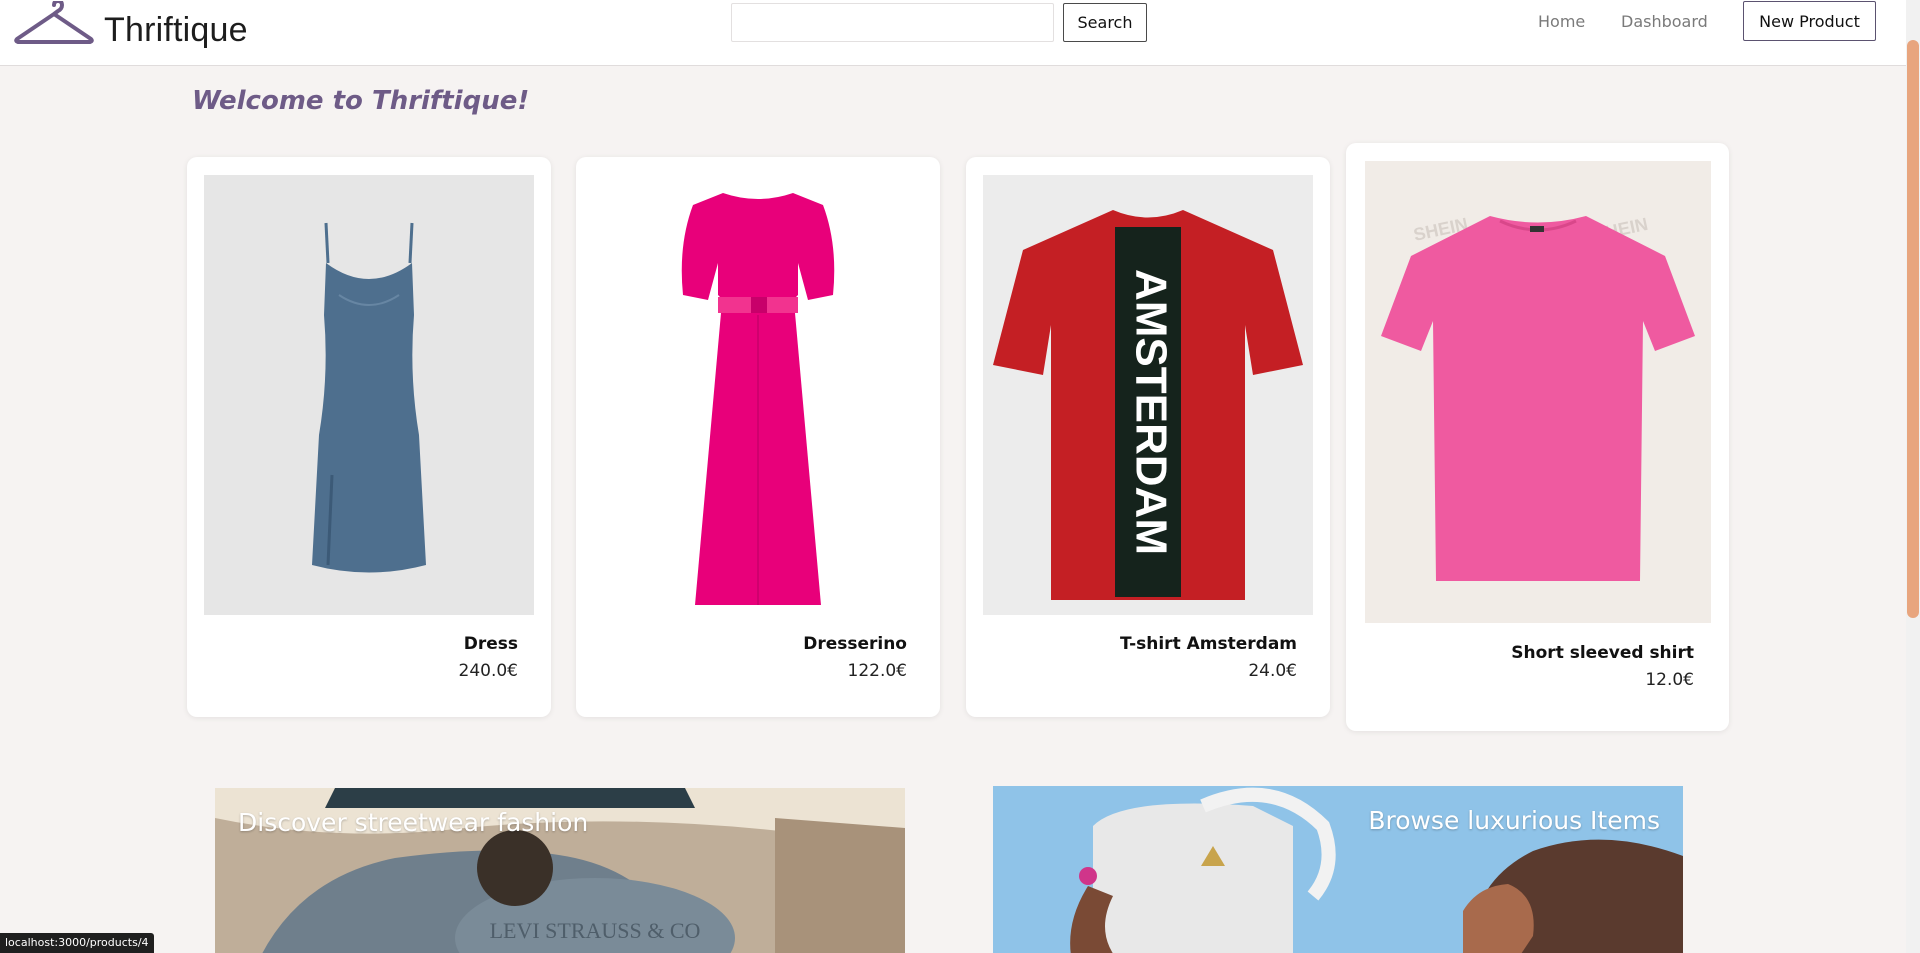 The height and width of the screenshot is (953, 1920). Describe the element at coordinates (892, 22) in the screenshot. I see `search-input` at that location.